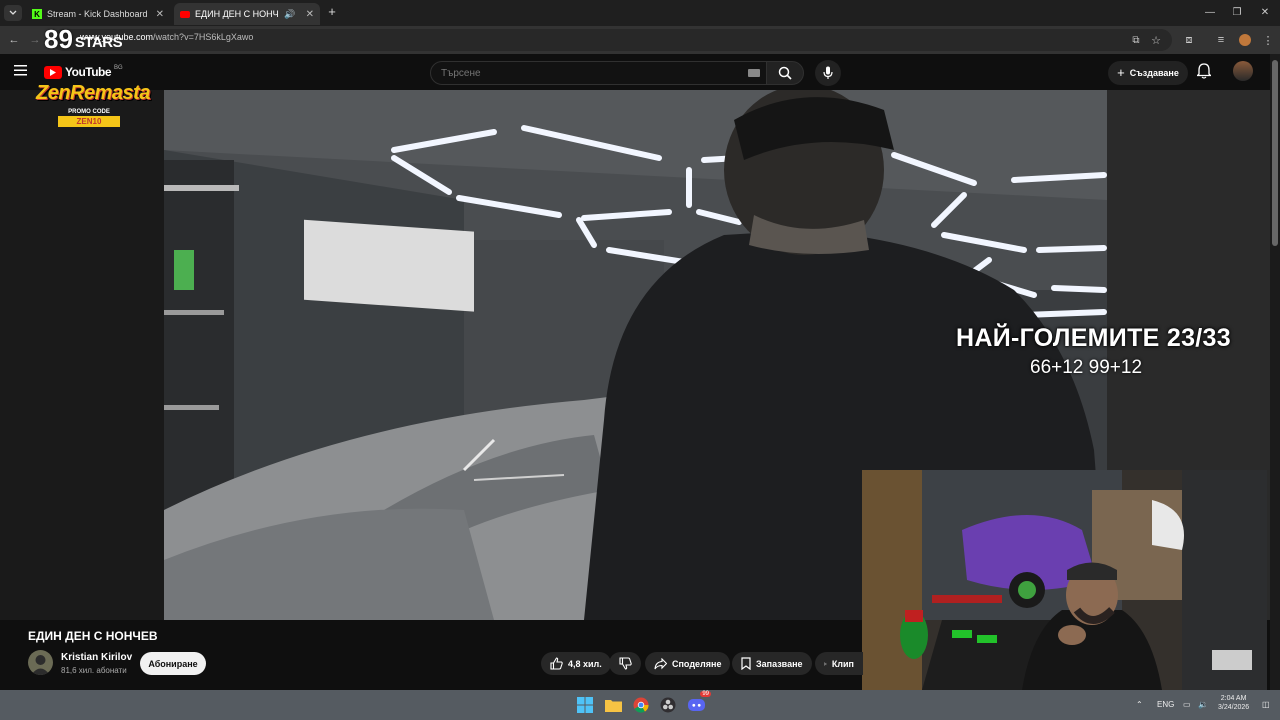  Describe the element at coordinates (22, 71) in the screenshot. I see `hamburger-menu-icon` at that location.